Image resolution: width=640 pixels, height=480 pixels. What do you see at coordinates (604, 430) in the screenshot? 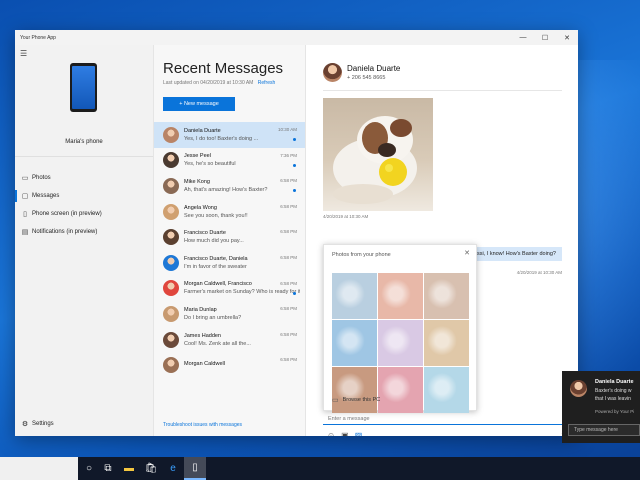
I see `toast-reply-input: Type message here` at bounding box center [604, 430].